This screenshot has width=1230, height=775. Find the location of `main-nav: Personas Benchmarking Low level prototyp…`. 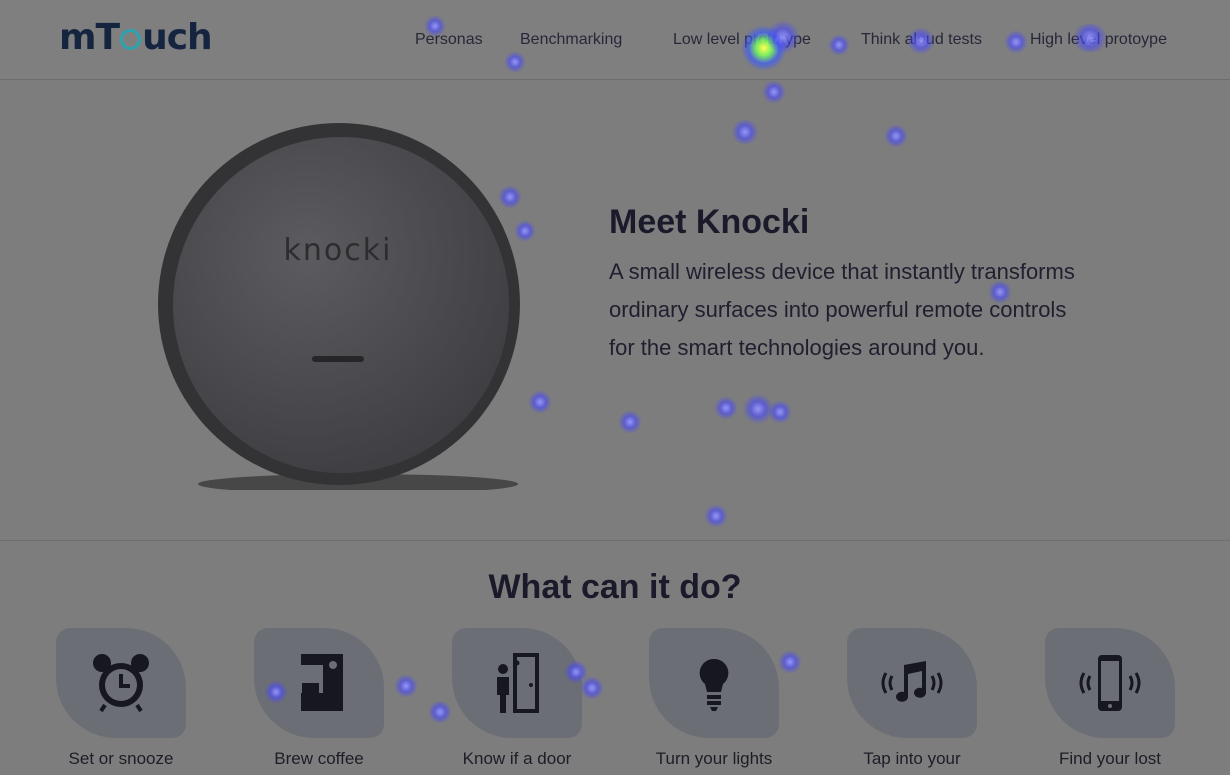

main-nav: Personas Benchmarking Low level prototyp… is located at coordinates (615, 40).